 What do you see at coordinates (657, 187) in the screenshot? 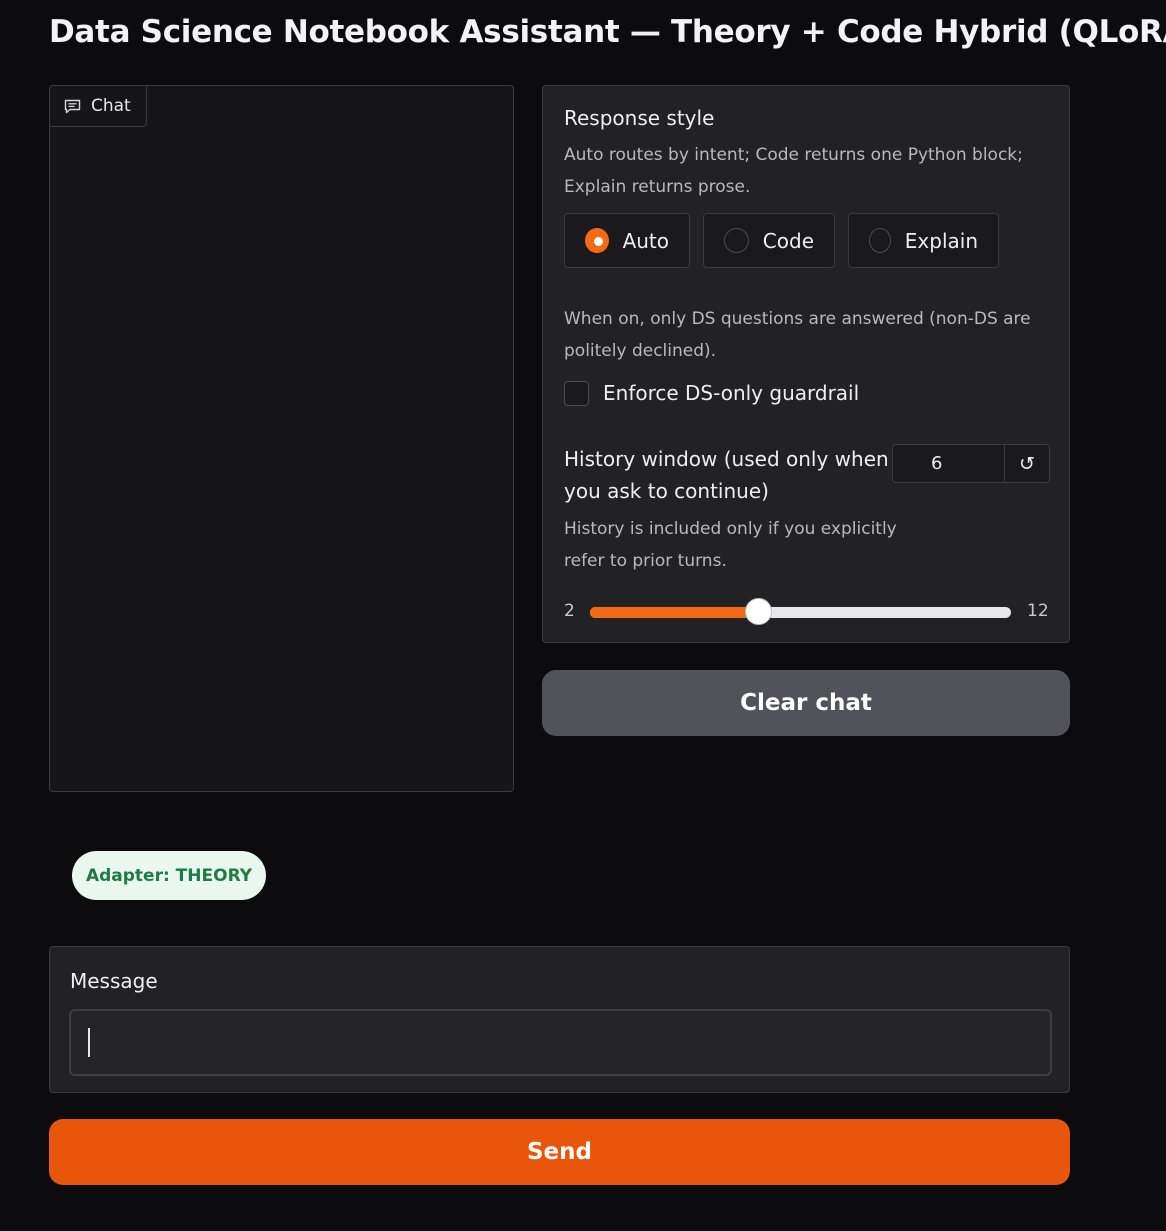
I see `response-style-info-2: Explain returns prose.` at bounding box center [657, 187].